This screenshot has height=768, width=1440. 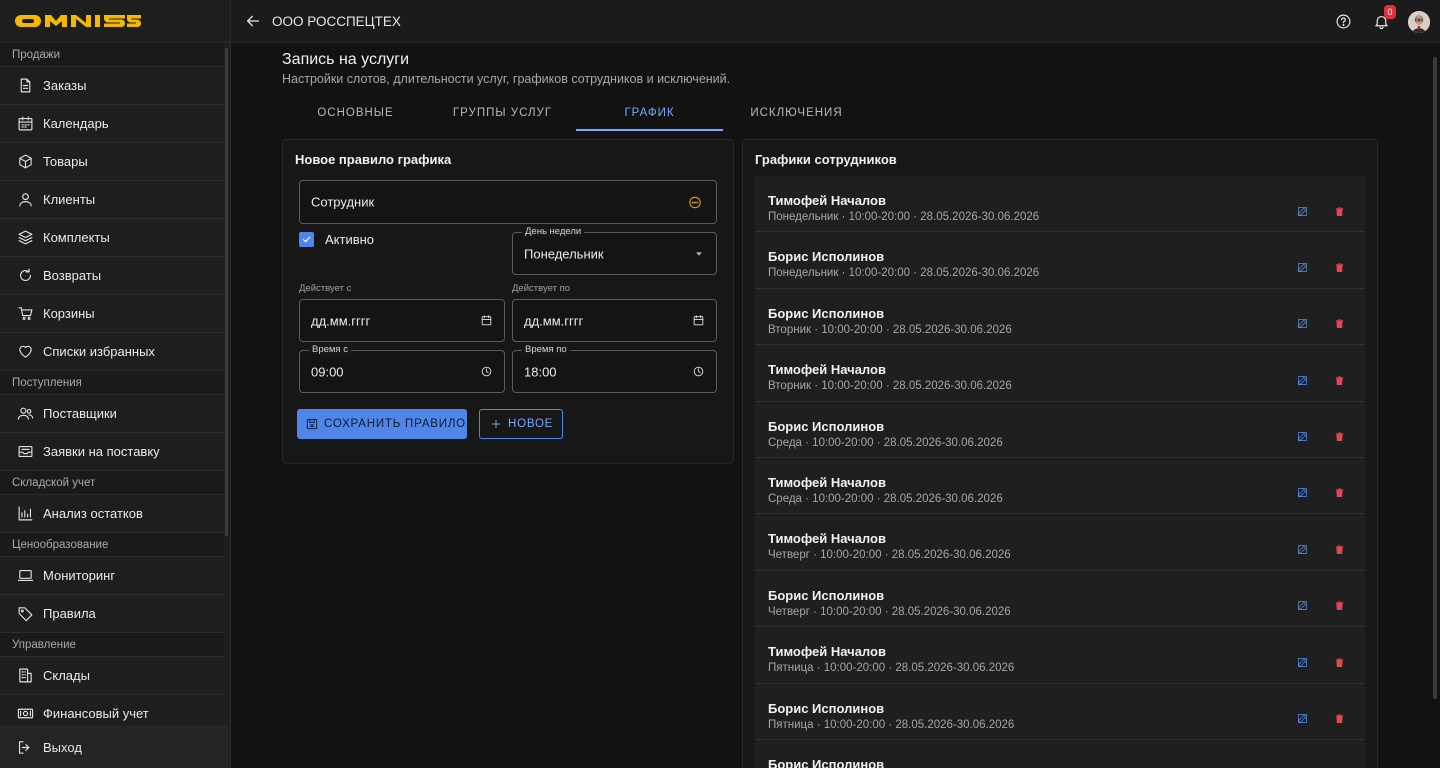 I want to click on tab: ОСНОВНЫЕ, so click(x=355, y=114).